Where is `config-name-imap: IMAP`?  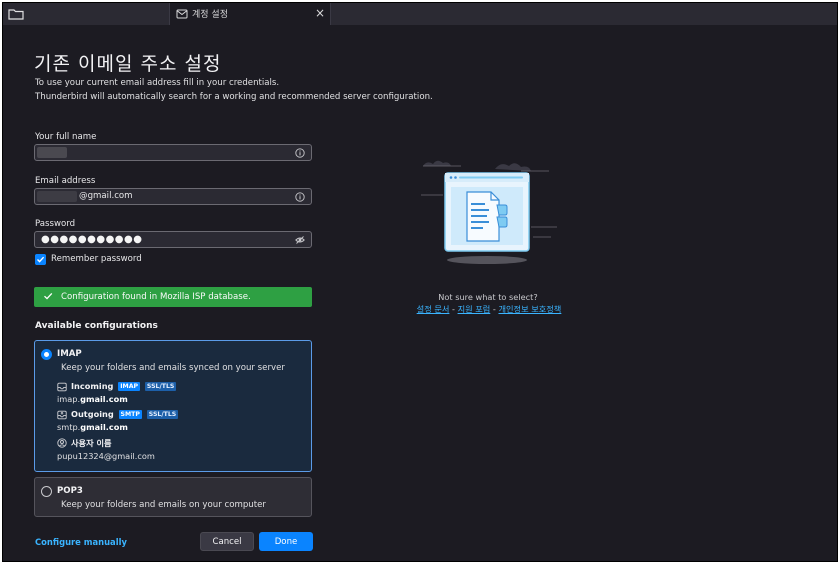
config-name-imap: IMAP is located at coordinates (69, 354).